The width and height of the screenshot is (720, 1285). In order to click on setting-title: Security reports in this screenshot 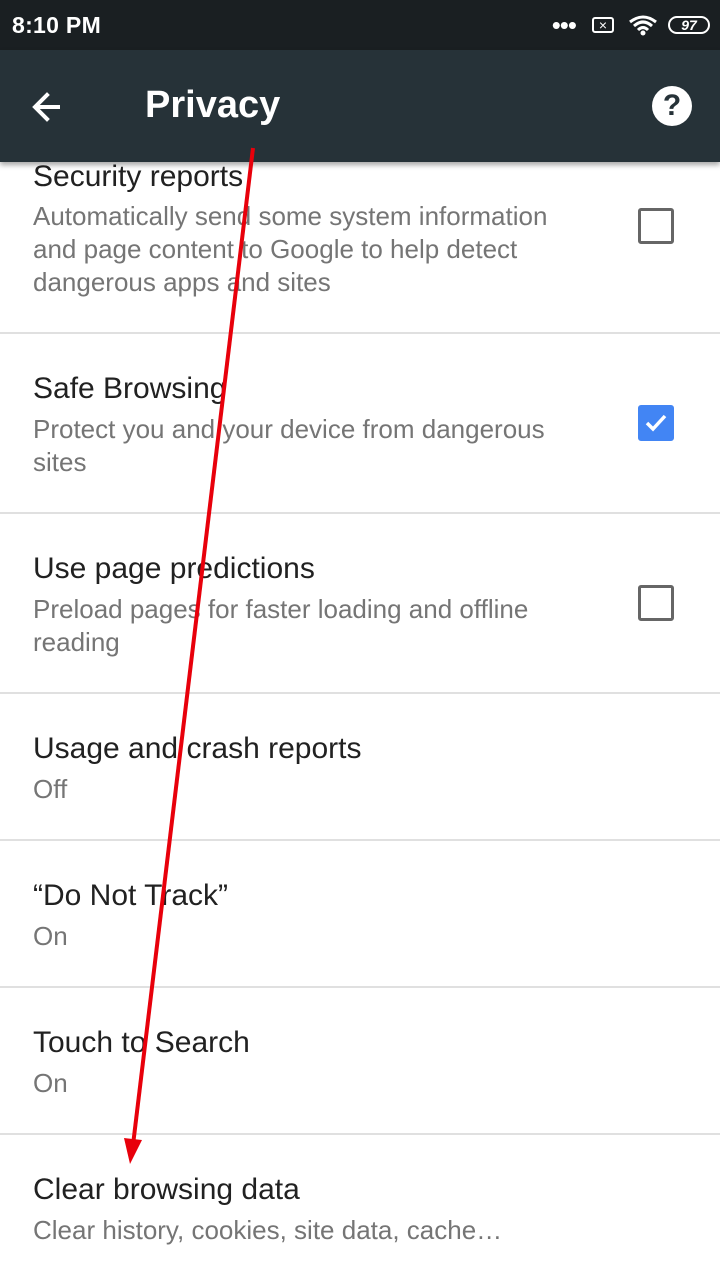, I will do `click(138, 176)`.